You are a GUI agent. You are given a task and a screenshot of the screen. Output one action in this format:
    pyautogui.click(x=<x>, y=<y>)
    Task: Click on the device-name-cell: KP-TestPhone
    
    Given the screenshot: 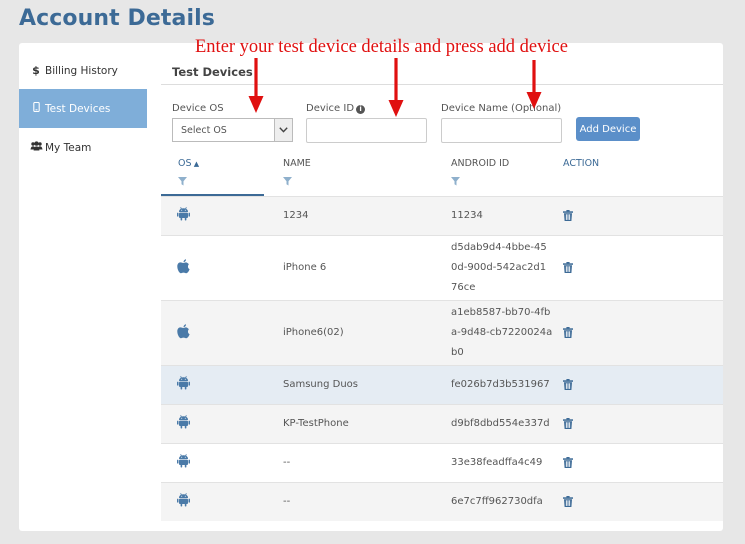 What is the action you would take?
    pyautogui.click(x=316, y=423)
    